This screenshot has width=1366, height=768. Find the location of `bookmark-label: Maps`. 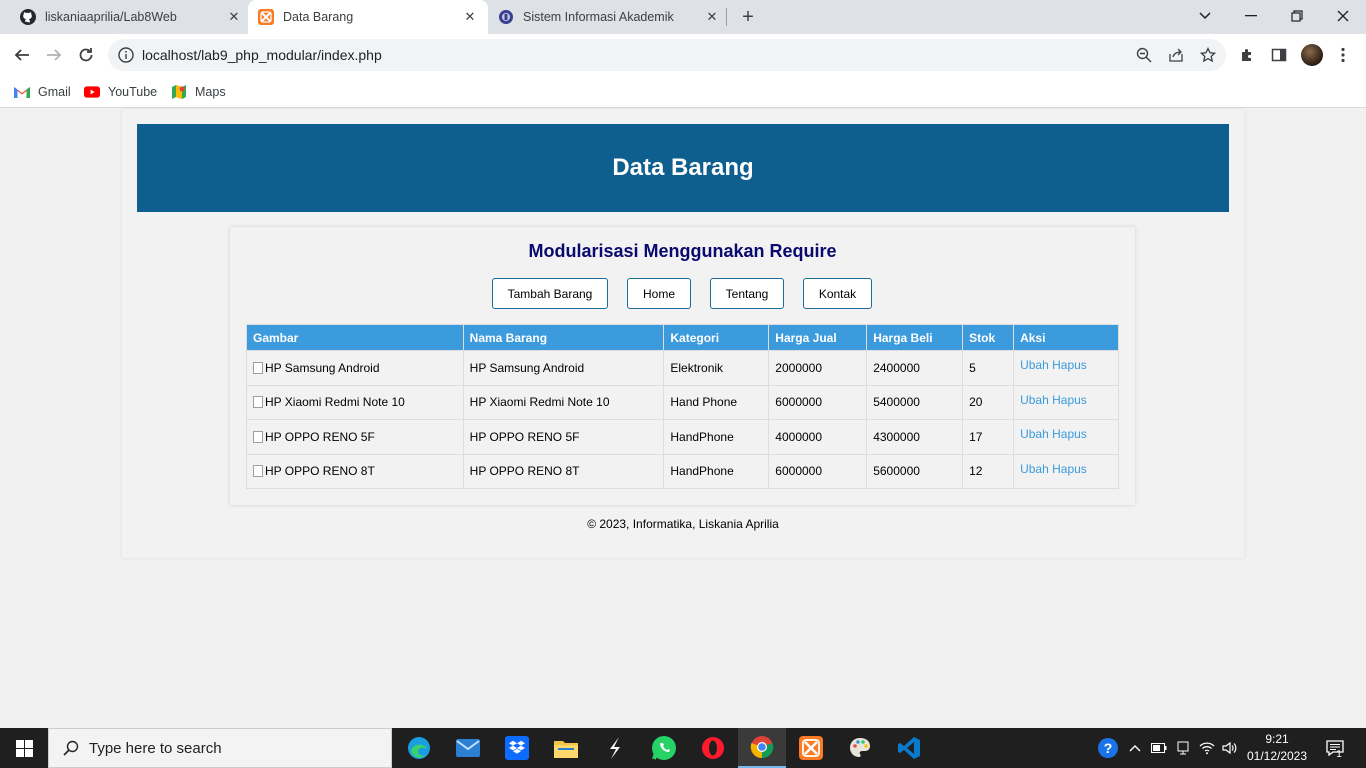

bookmark-label: Maps is located at coordinates (210, 92).